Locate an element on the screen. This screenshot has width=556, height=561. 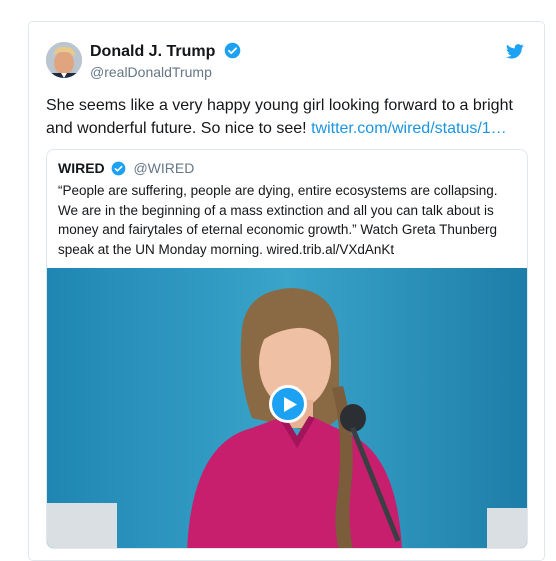
quoted-author-name: WIRED is located at coordinates (81, 168).